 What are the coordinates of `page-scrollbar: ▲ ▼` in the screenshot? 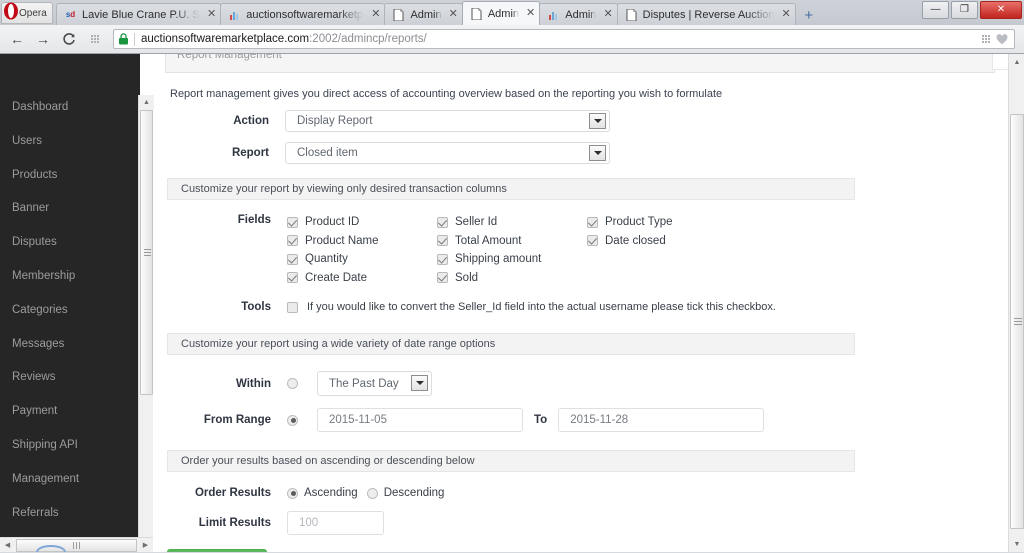 It's located at (1016, 303).